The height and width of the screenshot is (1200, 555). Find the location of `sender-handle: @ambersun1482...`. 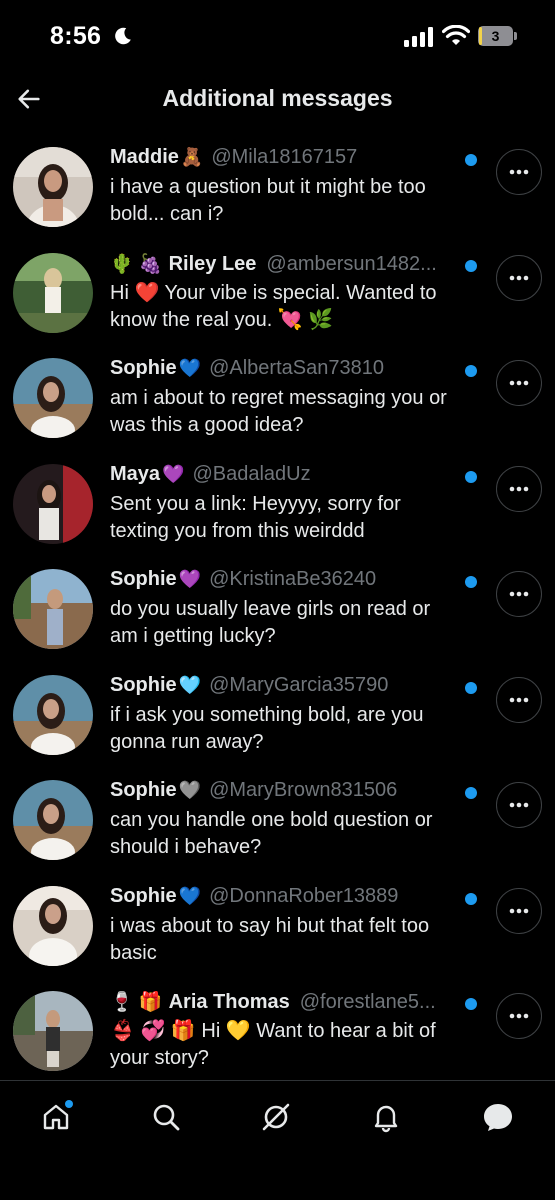

sender-handle: @ambersun1482... is located at coordinates (351, 263).